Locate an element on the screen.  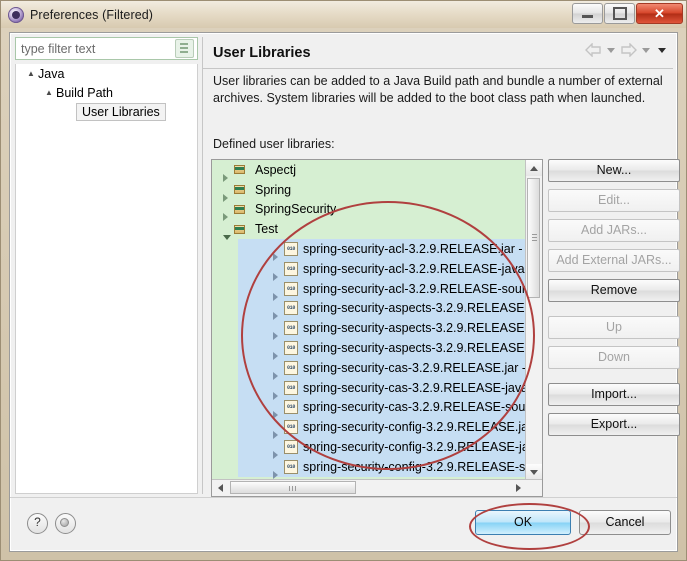
scroll-down-button is located at coordinates (534, 472).